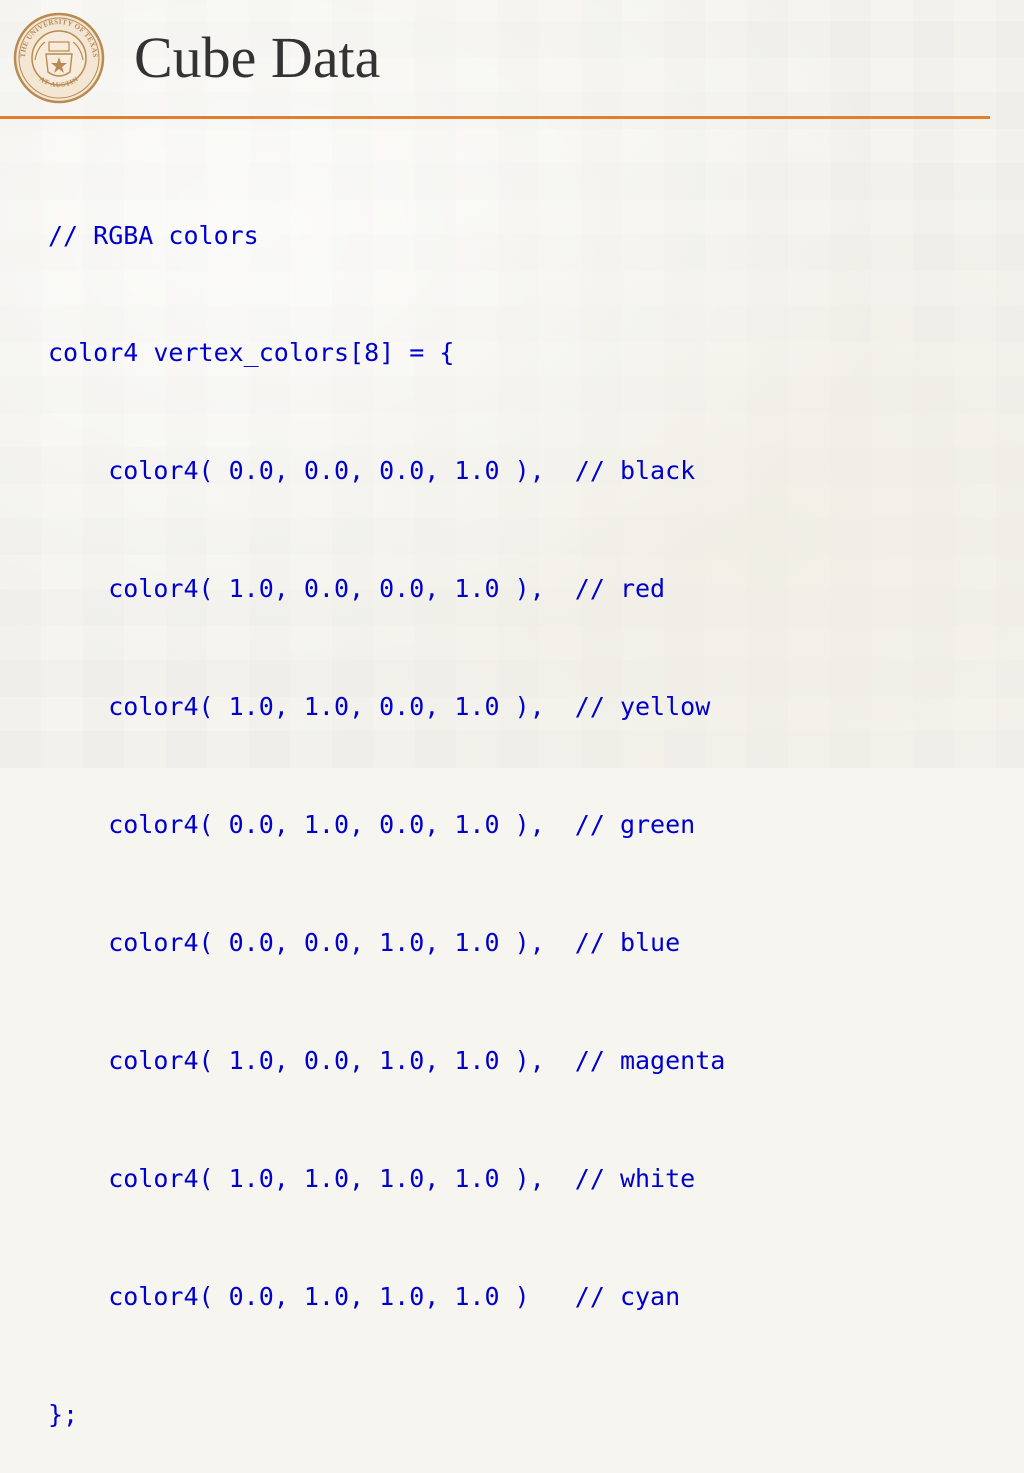 The height and width of the screenshot is (1473, 1024). I want to click on code-line: color4( 1.0, 1.0, 1.0, 1.0 ), // white, so click(372, 1178).